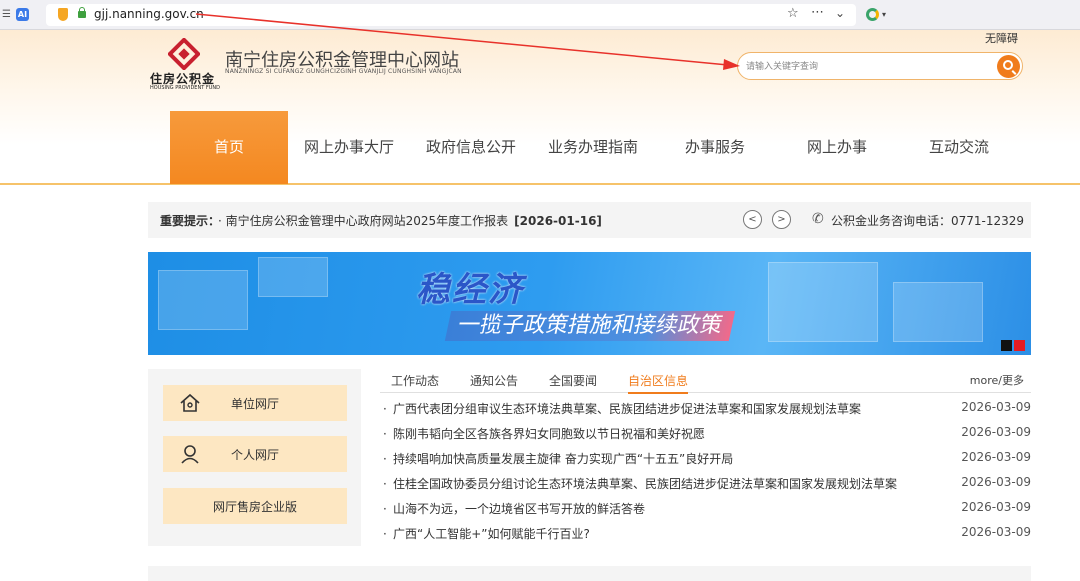 The width and height of the screenshot is (1080, 581). I want to click on banner: 稳经济 一揽子政策措施和接续政策, so click(589, 303).